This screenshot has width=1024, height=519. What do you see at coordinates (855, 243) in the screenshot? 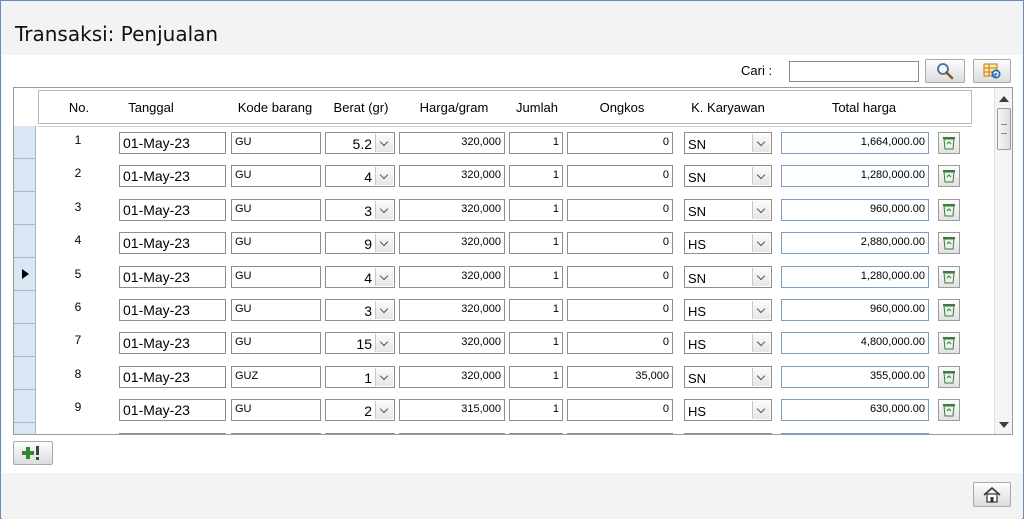
I see `total-field: 2,880,000.00` at bounding box center [855, 243].